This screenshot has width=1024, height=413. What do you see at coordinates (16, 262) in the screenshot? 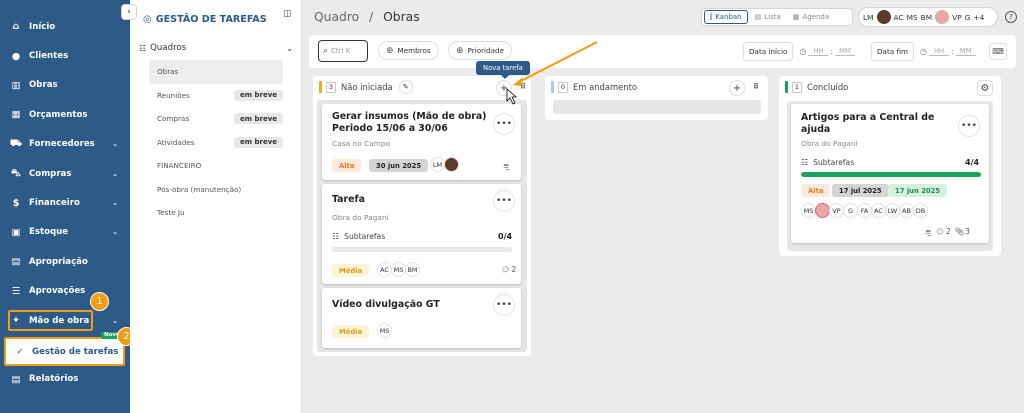
I see `file-icon: ▤` at bounding box center [16, 262].